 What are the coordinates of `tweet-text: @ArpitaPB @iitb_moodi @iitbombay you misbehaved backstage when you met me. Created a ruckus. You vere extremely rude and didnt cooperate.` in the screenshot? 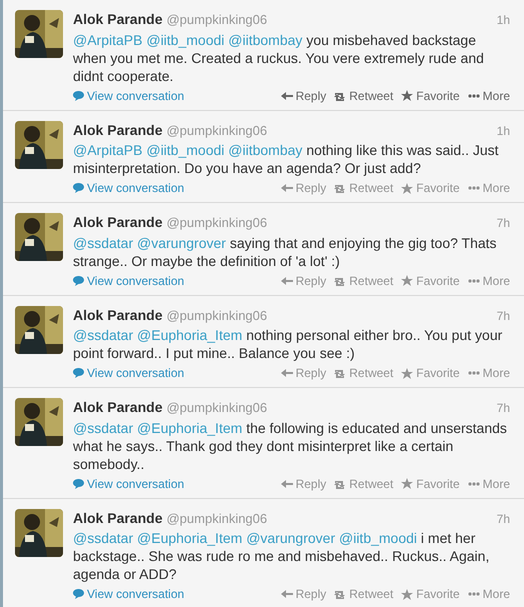 It's located at (279, 57).